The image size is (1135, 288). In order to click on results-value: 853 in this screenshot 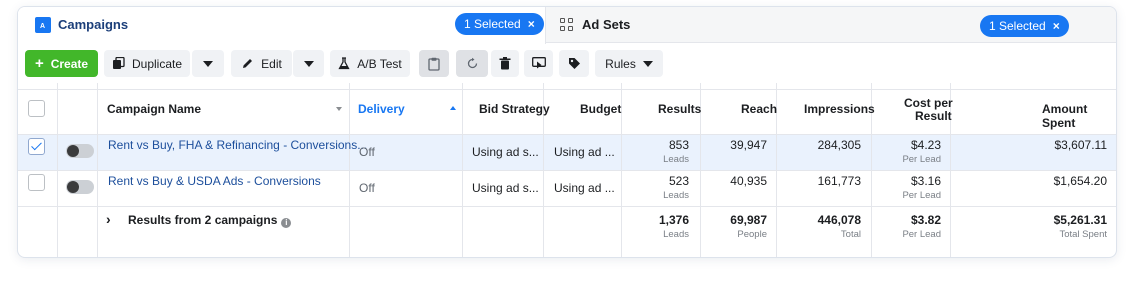, I will do `click(678, 145)`.